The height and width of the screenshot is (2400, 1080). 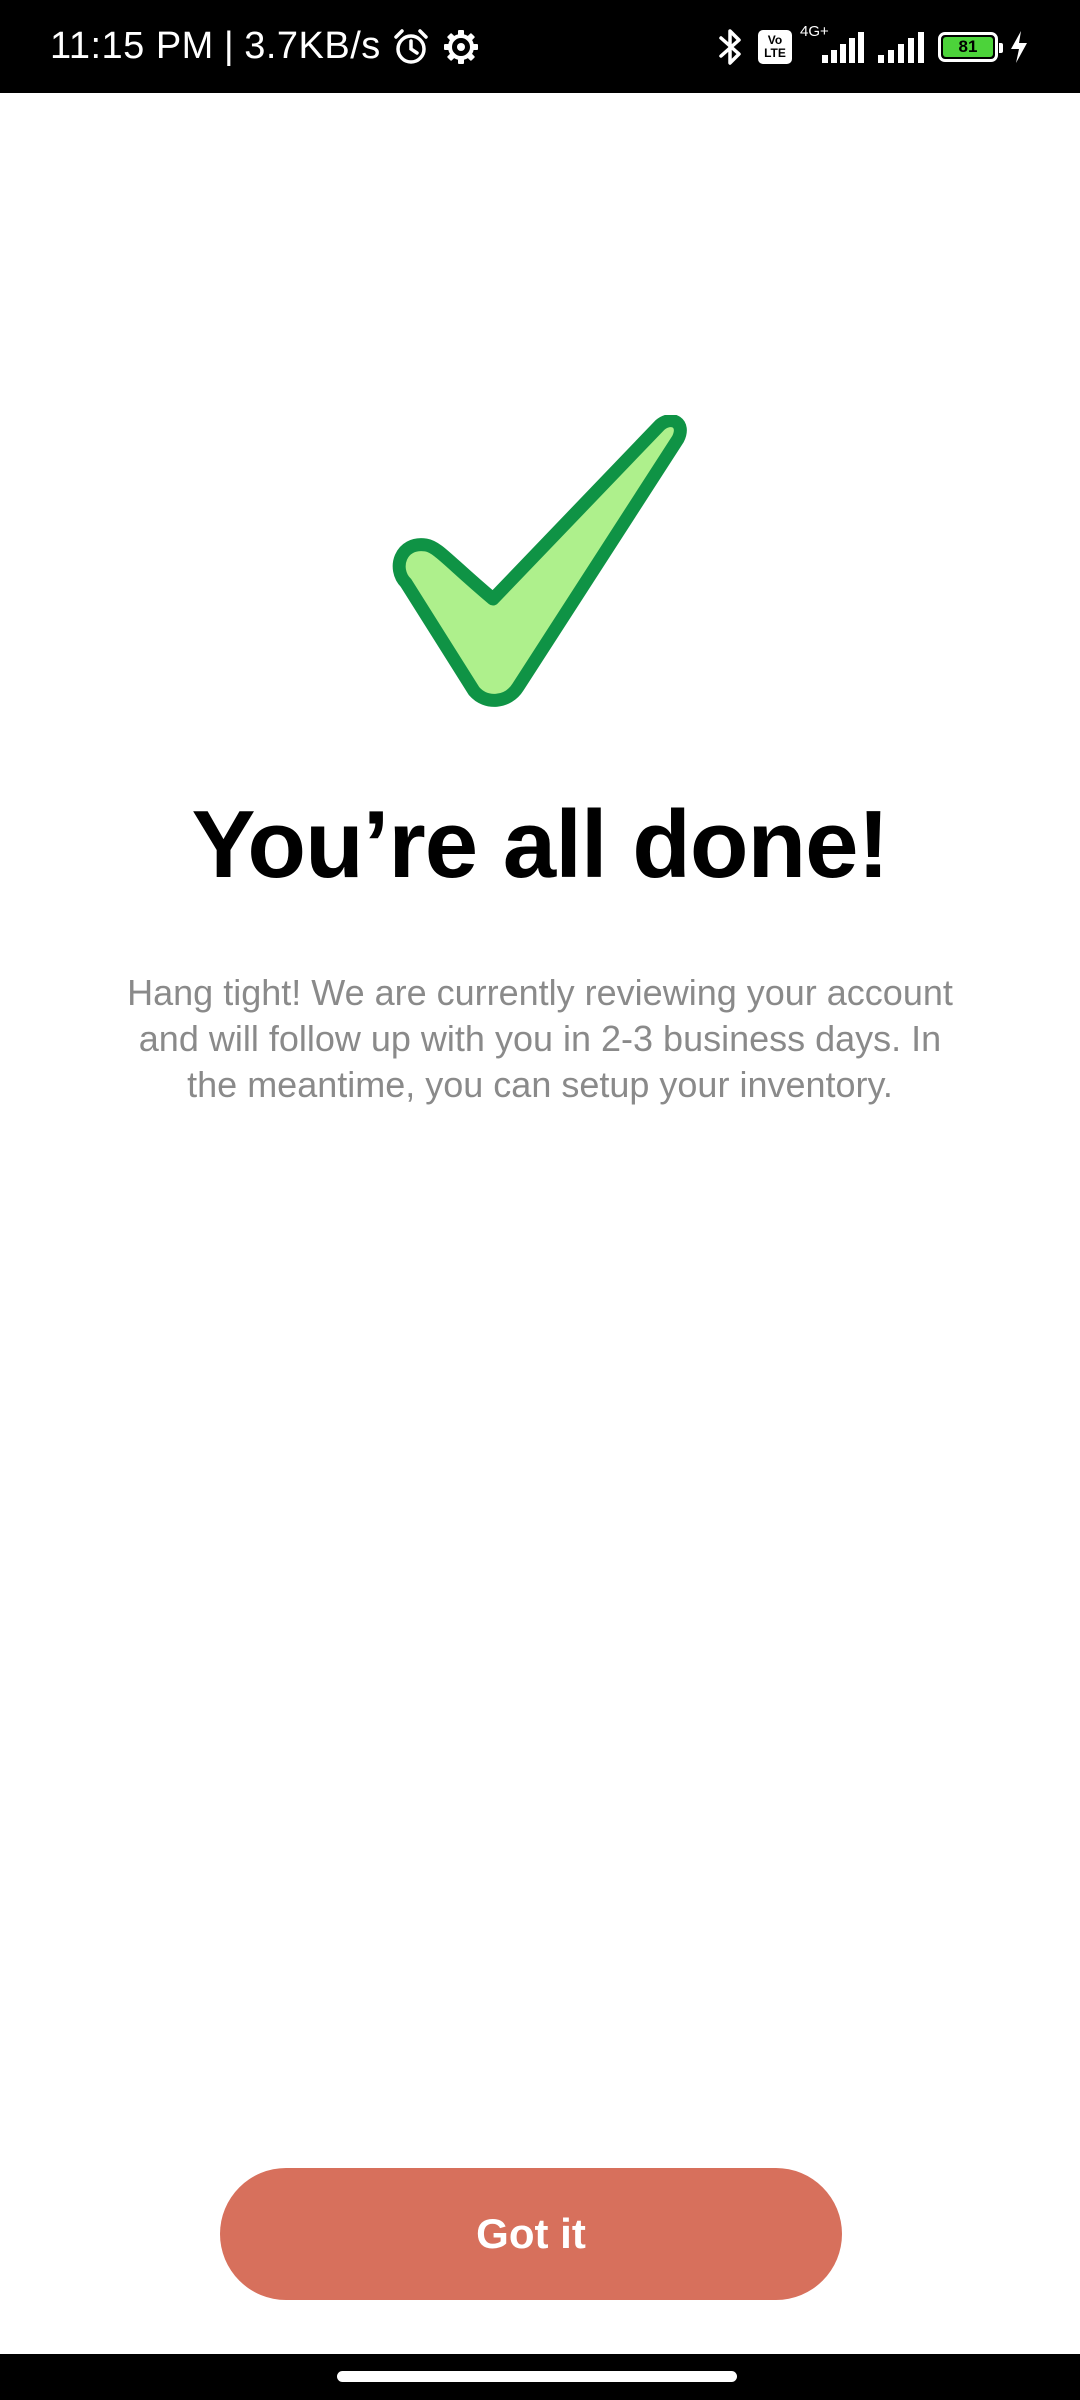 What do you see at coordinates (537, 2376) in the screenshot?
I see `home-indicator` at bounding box center [537, 2376].